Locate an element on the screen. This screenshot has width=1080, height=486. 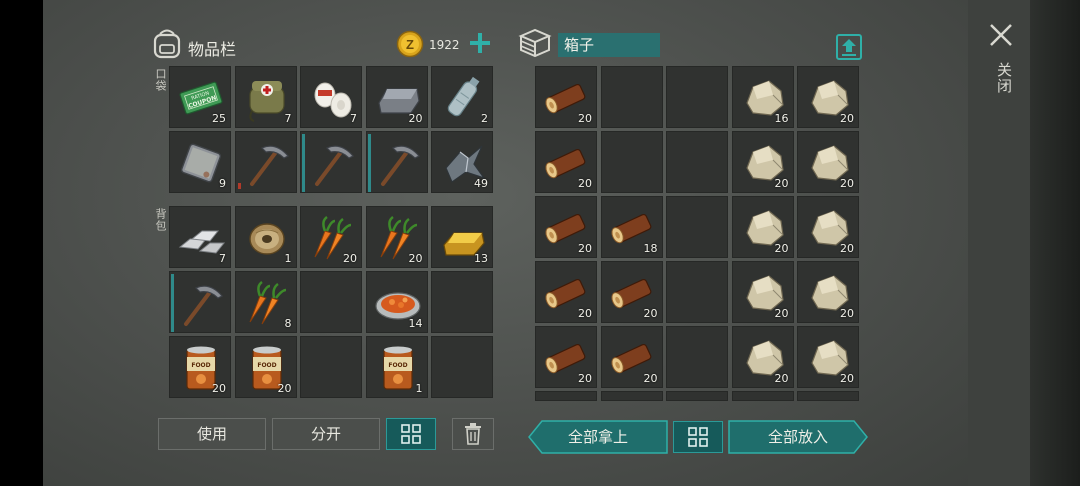
pocket-label: 口袋 is located at coordinates (160, 80).